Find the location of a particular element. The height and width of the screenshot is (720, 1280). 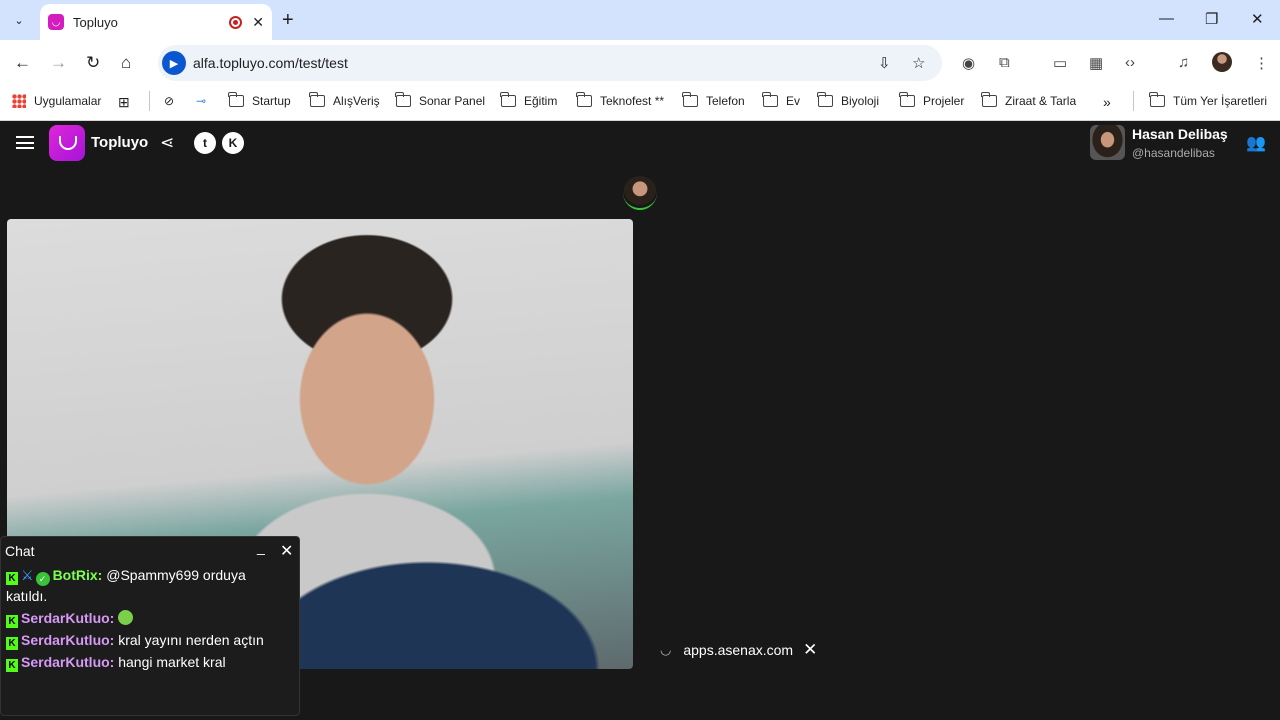

devtools-icon: ‹› is located at coordinates (1130, 62).